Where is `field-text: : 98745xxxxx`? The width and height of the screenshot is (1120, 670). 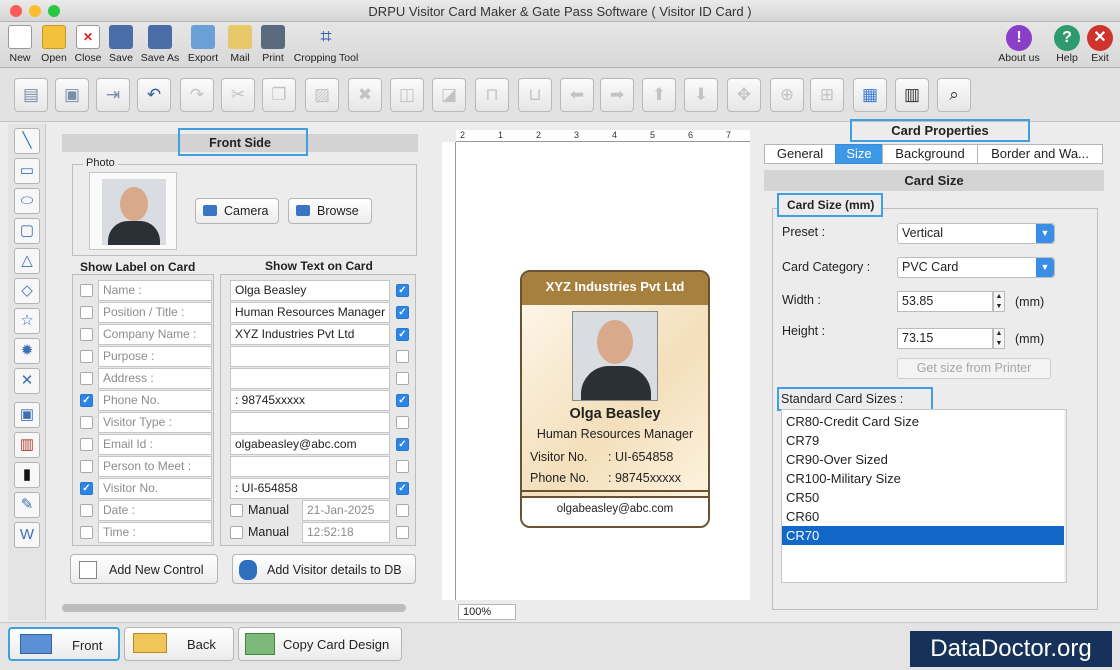
field-text: : 98745xxxxx is located at coordinates (310, 400).